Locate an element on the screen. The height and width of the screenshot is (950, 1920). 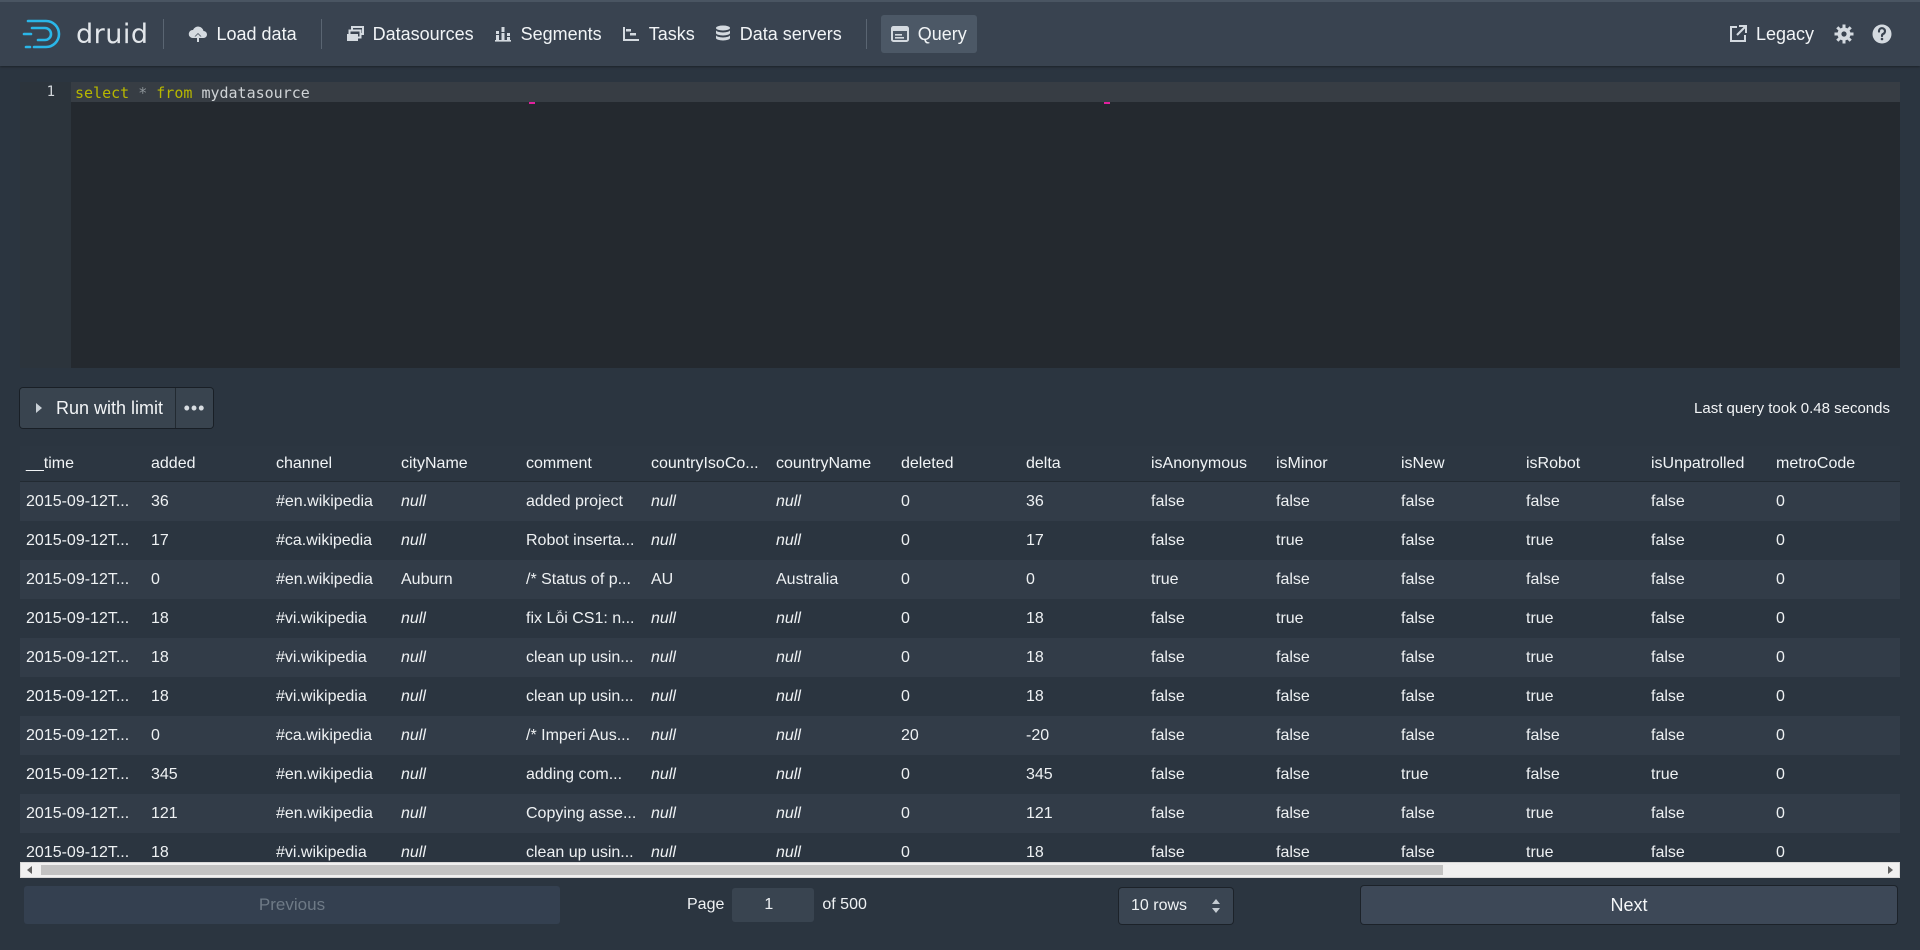
table-cell: -20 is located at coordinates (1038, 735).